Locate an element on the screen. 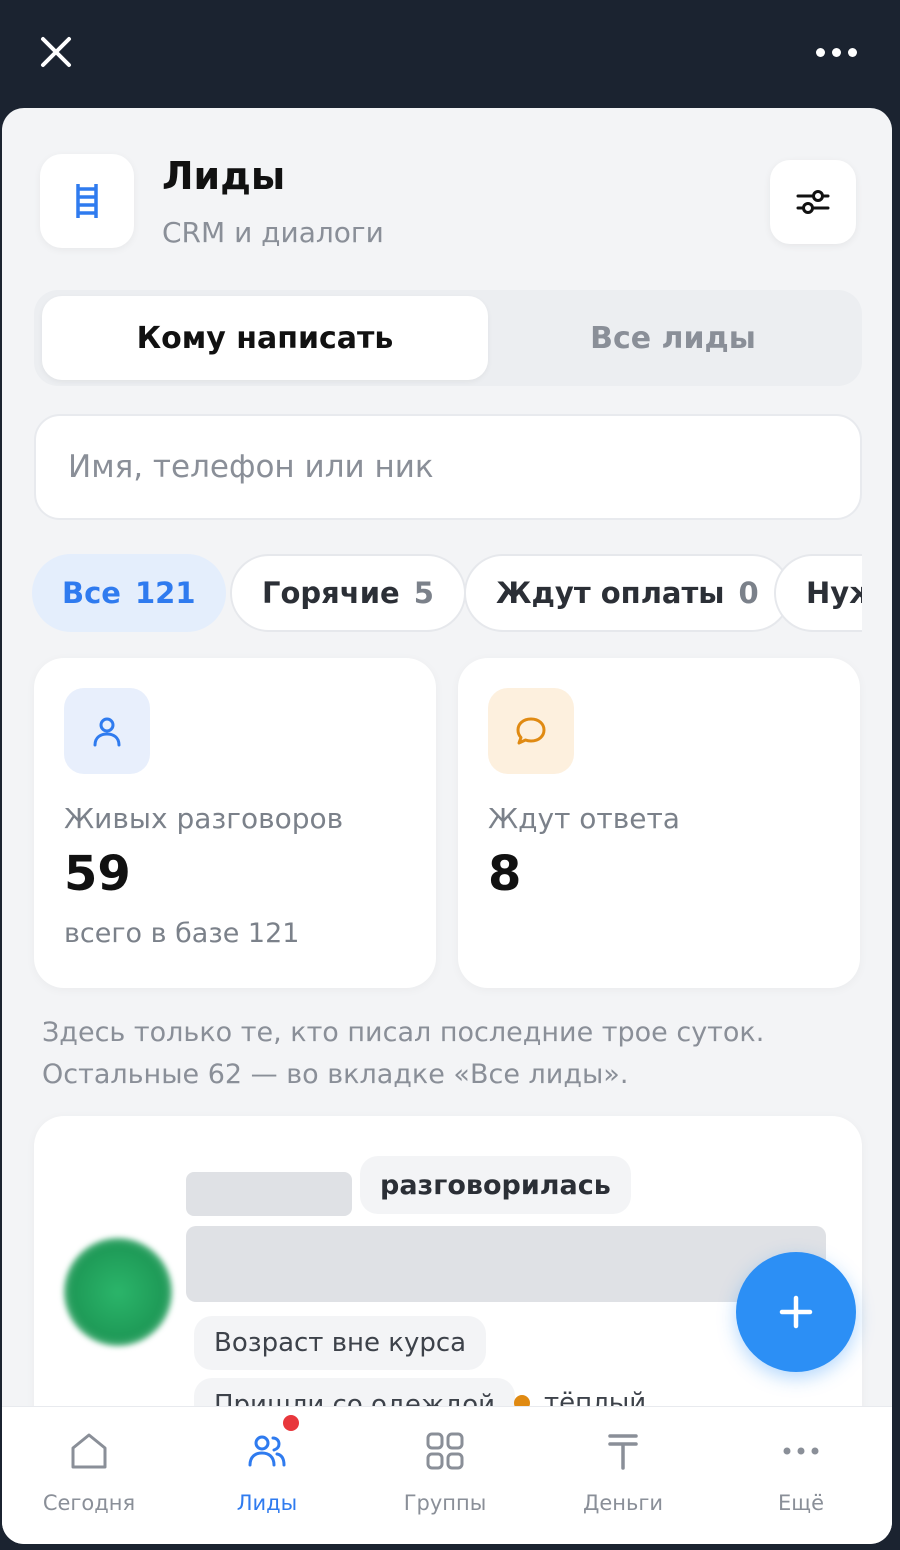 The height and width of the screenshot is (1550, 900). lead-status-tag: разговорилась is located at coordinates (495, 1185).